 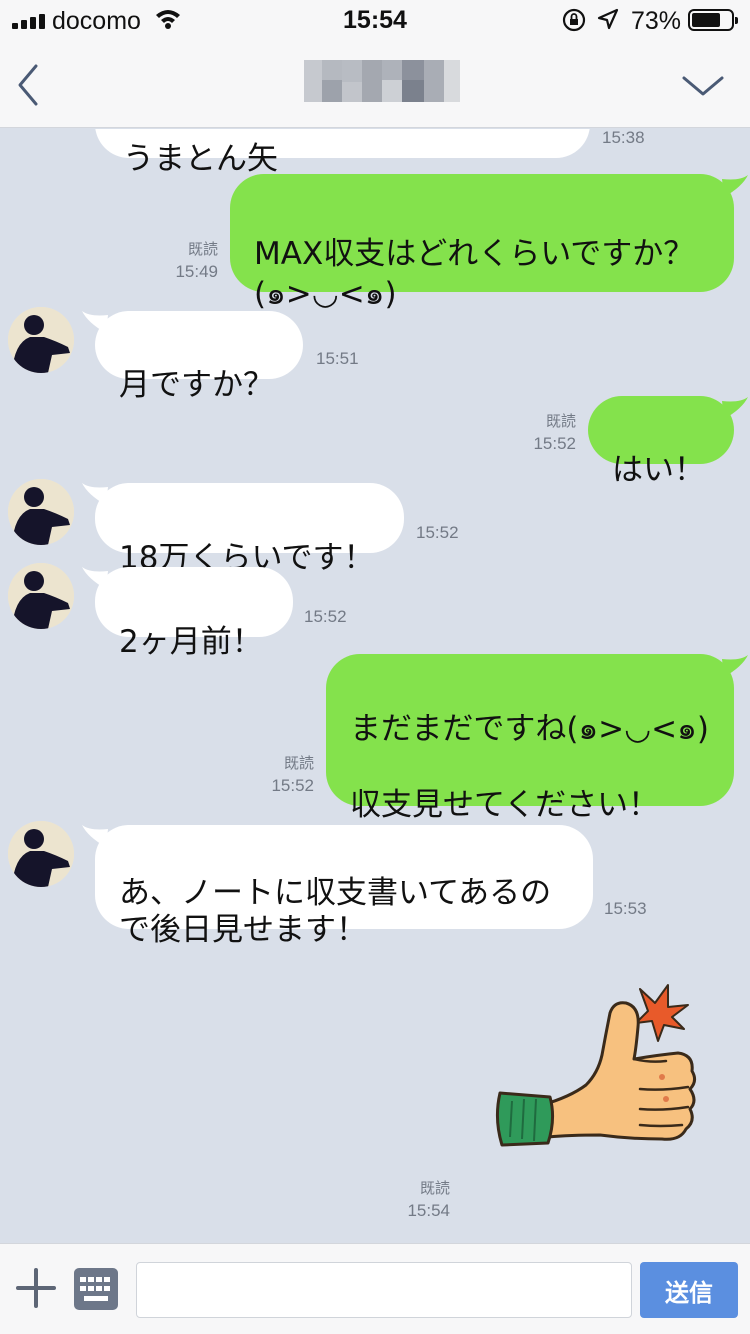 I want to click on outgoing-message: まだまだですね(๑>◡<๑) 収支見せてください！, so click(x=530, y=738).